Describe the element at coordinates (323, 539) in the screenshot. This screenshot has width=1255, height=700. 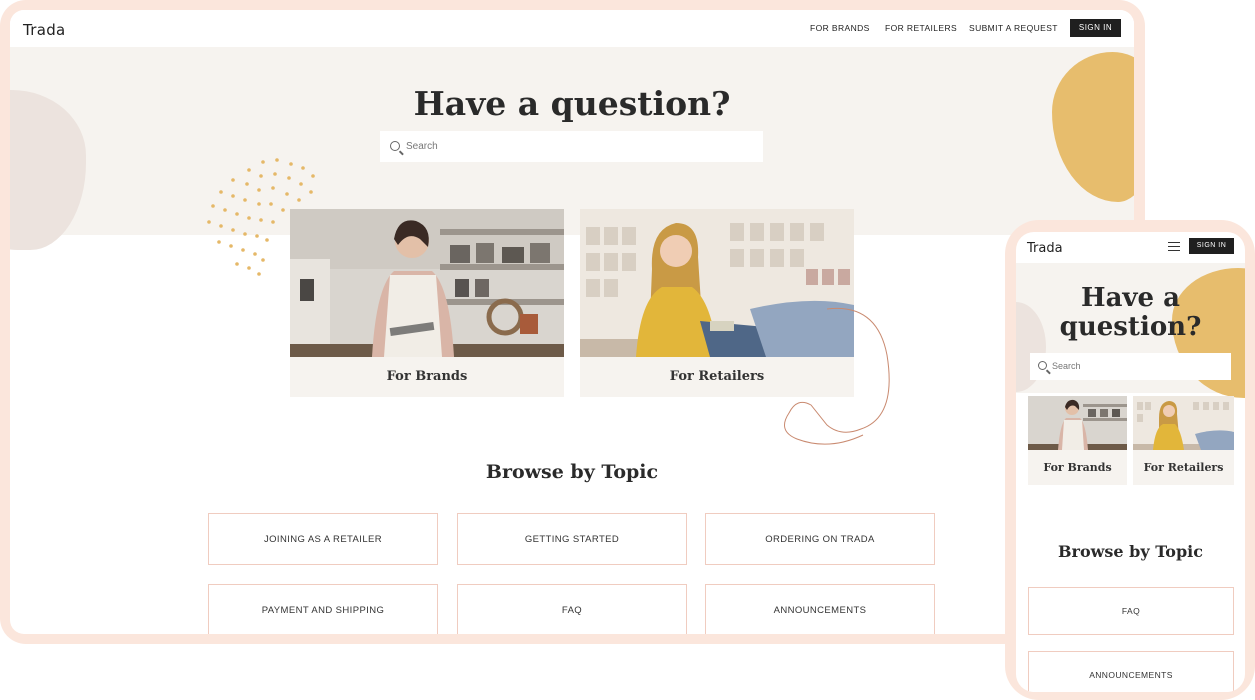
I see `topic-joining-as-retailer: JOINING AS A RETAILER` at that location.